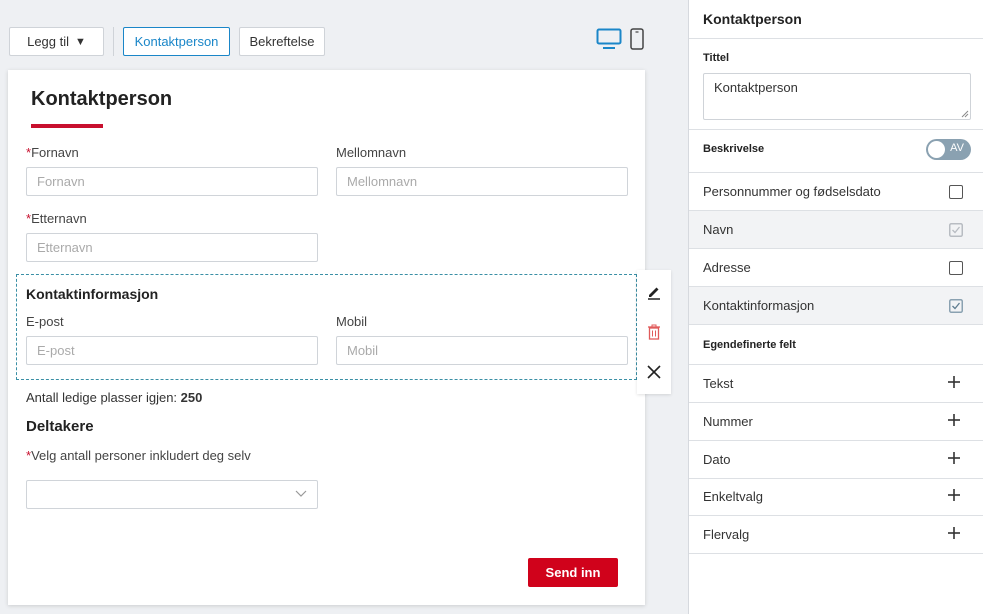 This screenshot has width=983, height=614. Describe the element at coordinates (956, 306) in the screenshot. I see `checkbox-checked-icon` at that location.